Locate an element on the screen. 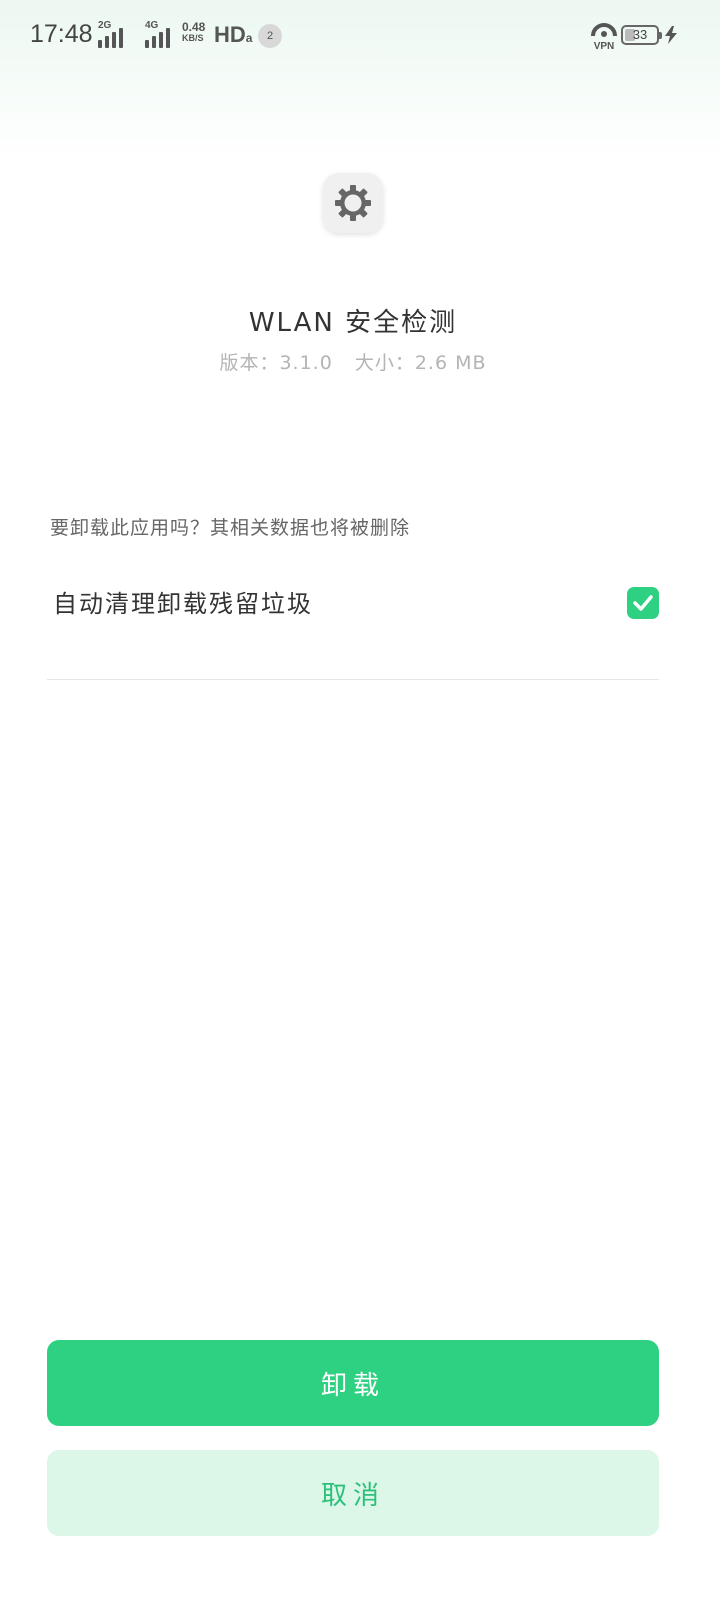 The width and height of the screenshot is (720, 1600). auto-clean-label: 自动清理卸载残留垃圾 is located at coordinates (183, 604).